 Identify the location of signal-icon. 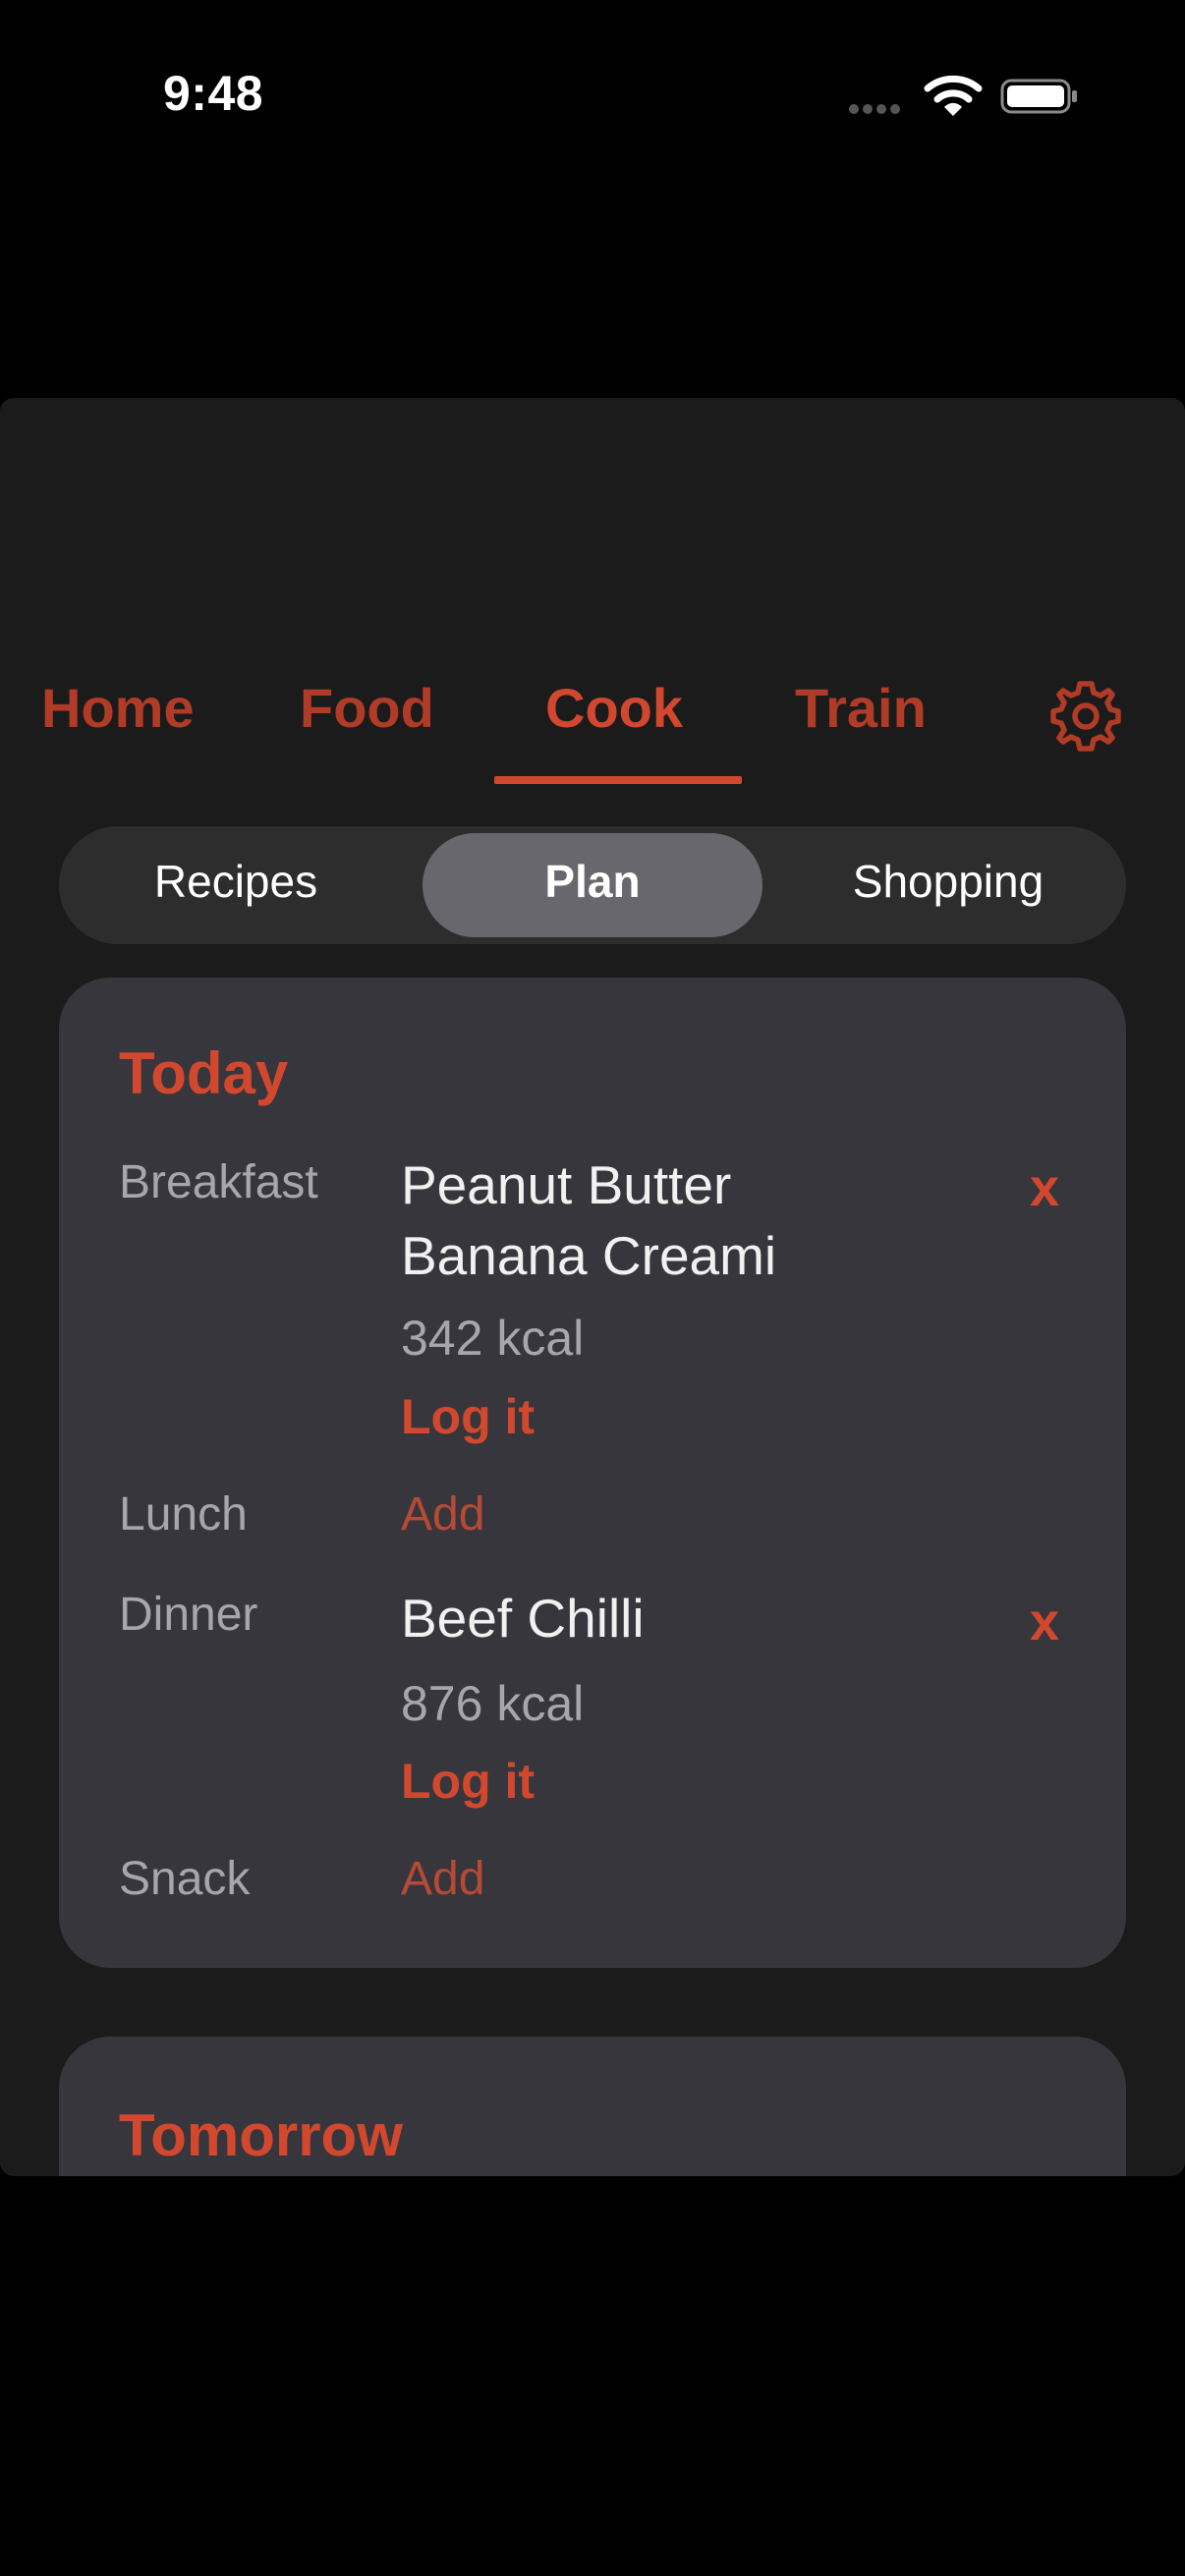
(877, 110).